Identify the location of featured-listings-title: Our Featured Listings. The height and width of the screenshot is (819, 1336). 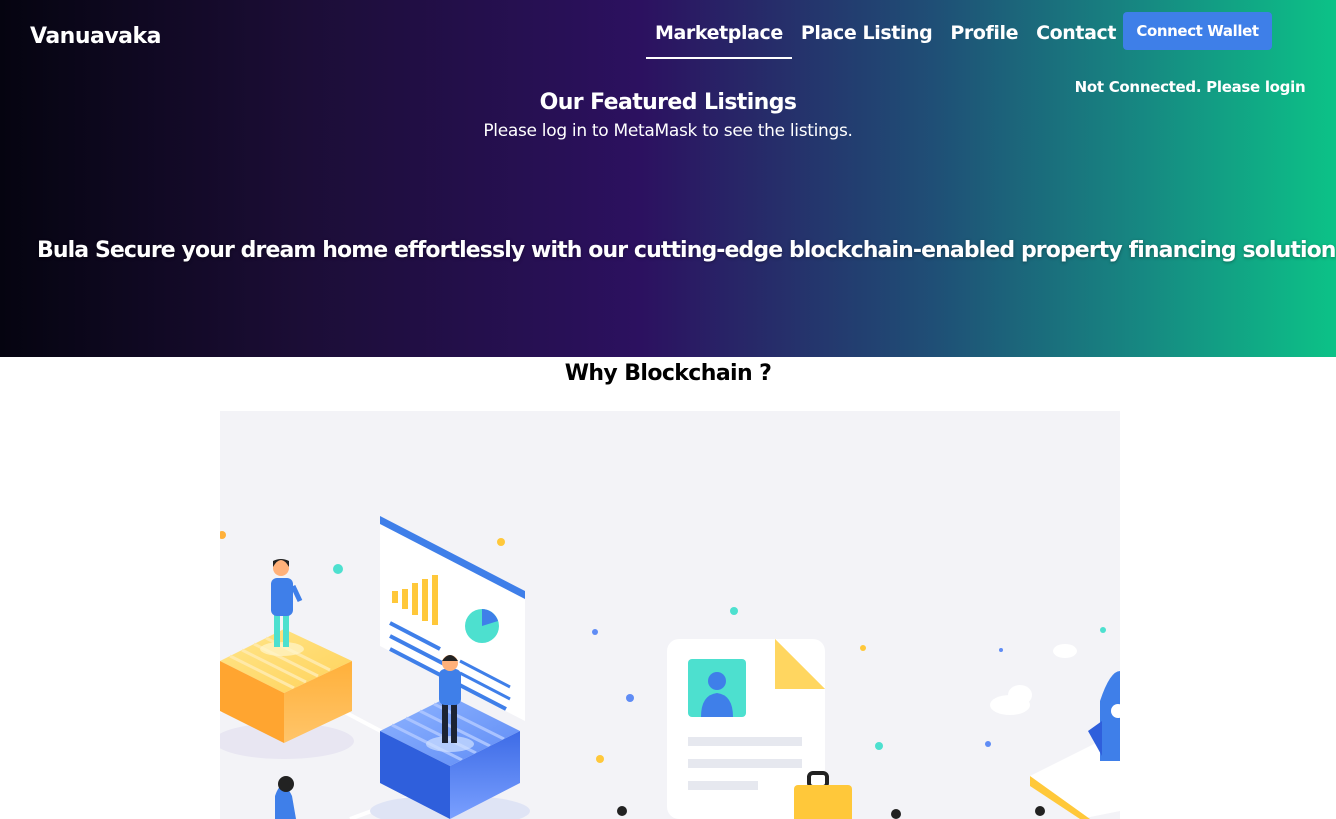
(668, 102).